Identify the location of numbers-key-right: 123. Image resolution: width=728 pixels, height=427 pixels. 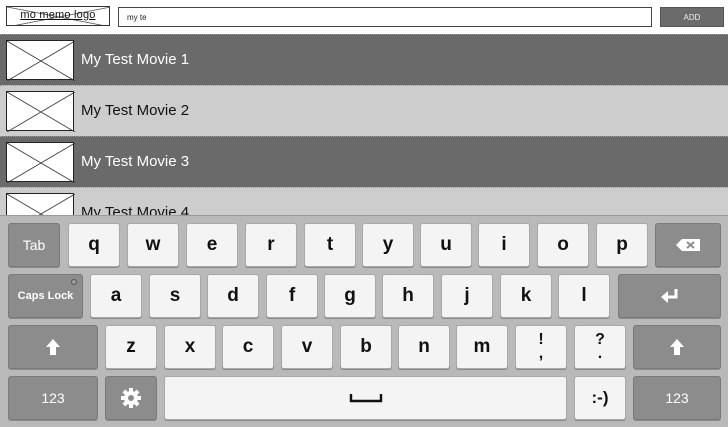
(677, 398).